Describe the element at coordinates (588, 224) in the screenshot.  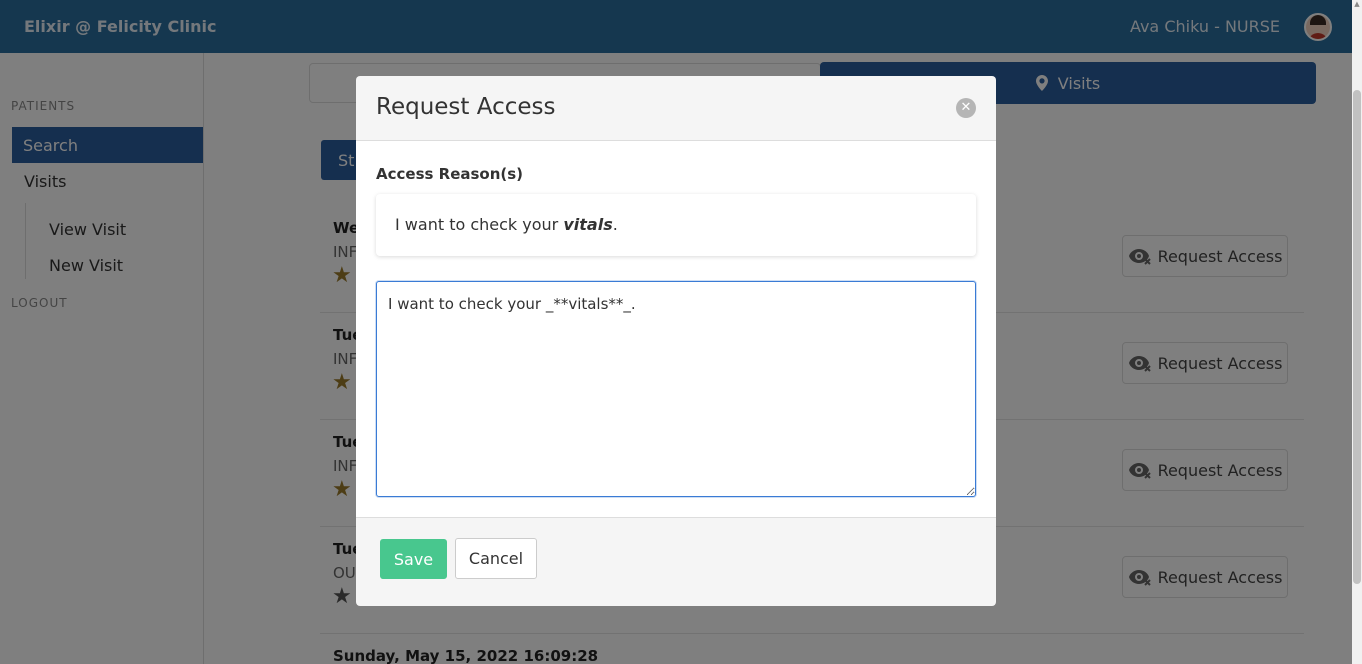
I see `preview-emphasis: vitals` at that location.